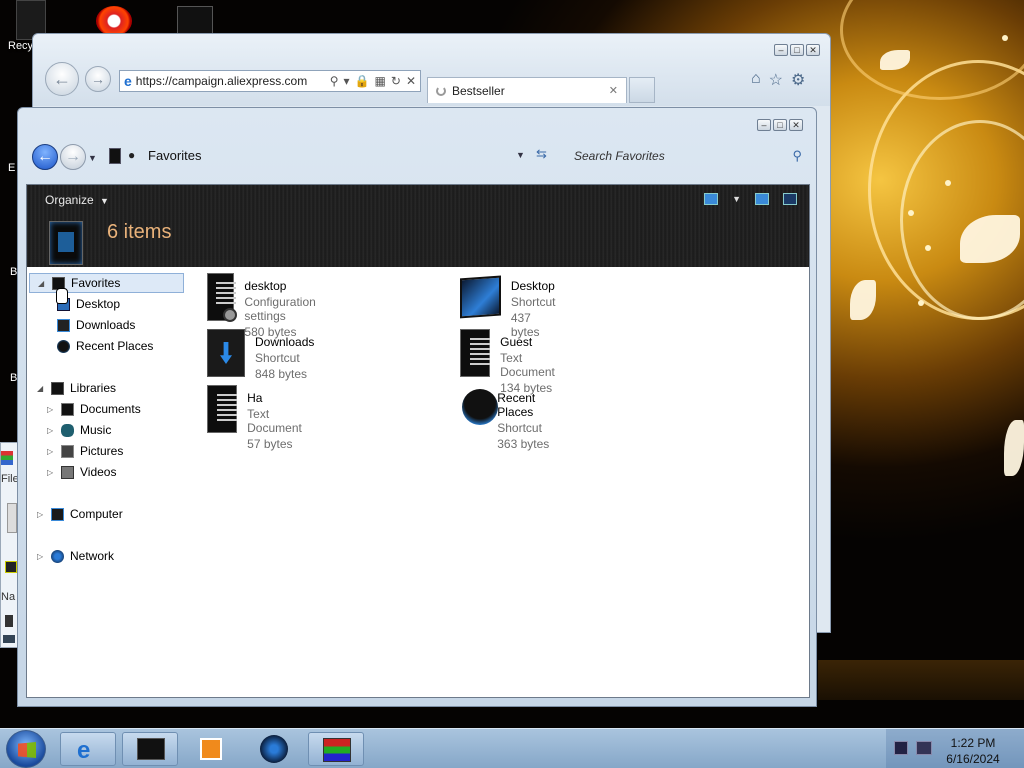  I want to click on chevron-down-icon: ▼, so click(104, 201).